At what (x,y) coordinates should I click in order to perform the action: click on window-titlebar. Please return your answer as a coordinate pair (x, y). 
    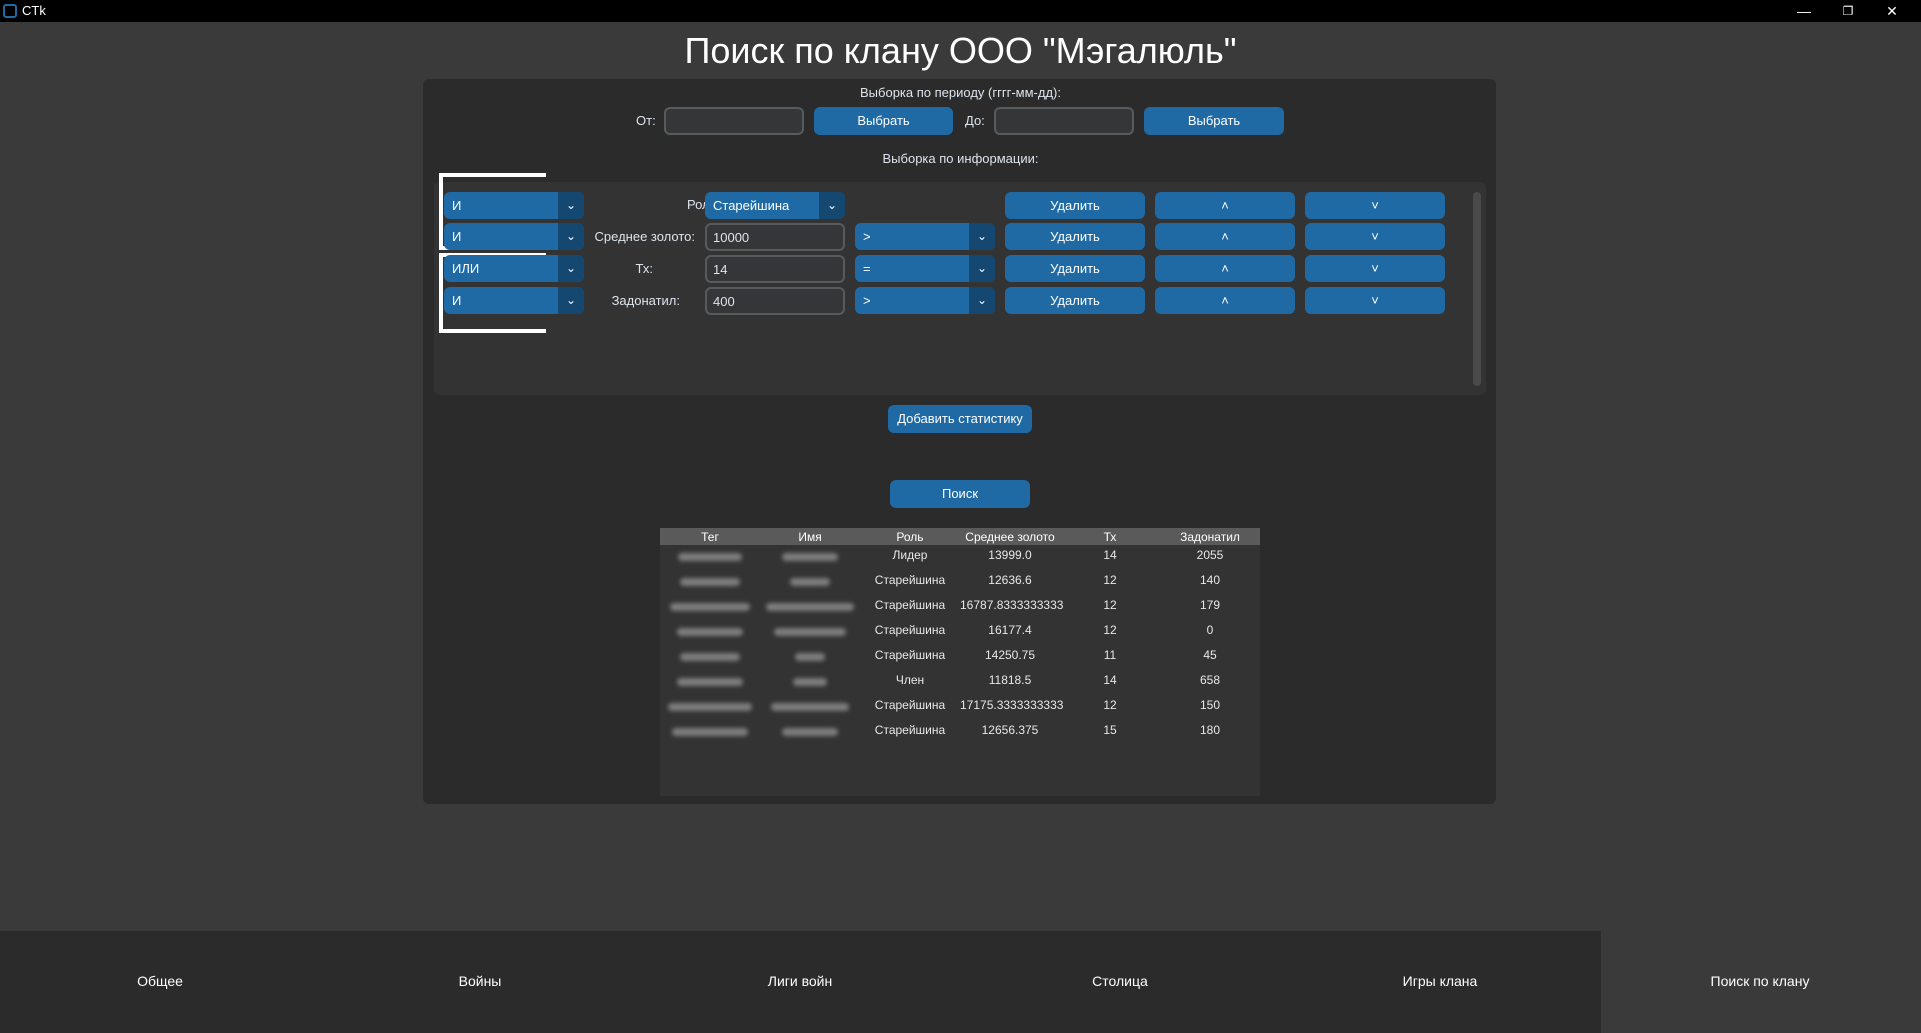
    Looking at the image, I should click on (960, 11).